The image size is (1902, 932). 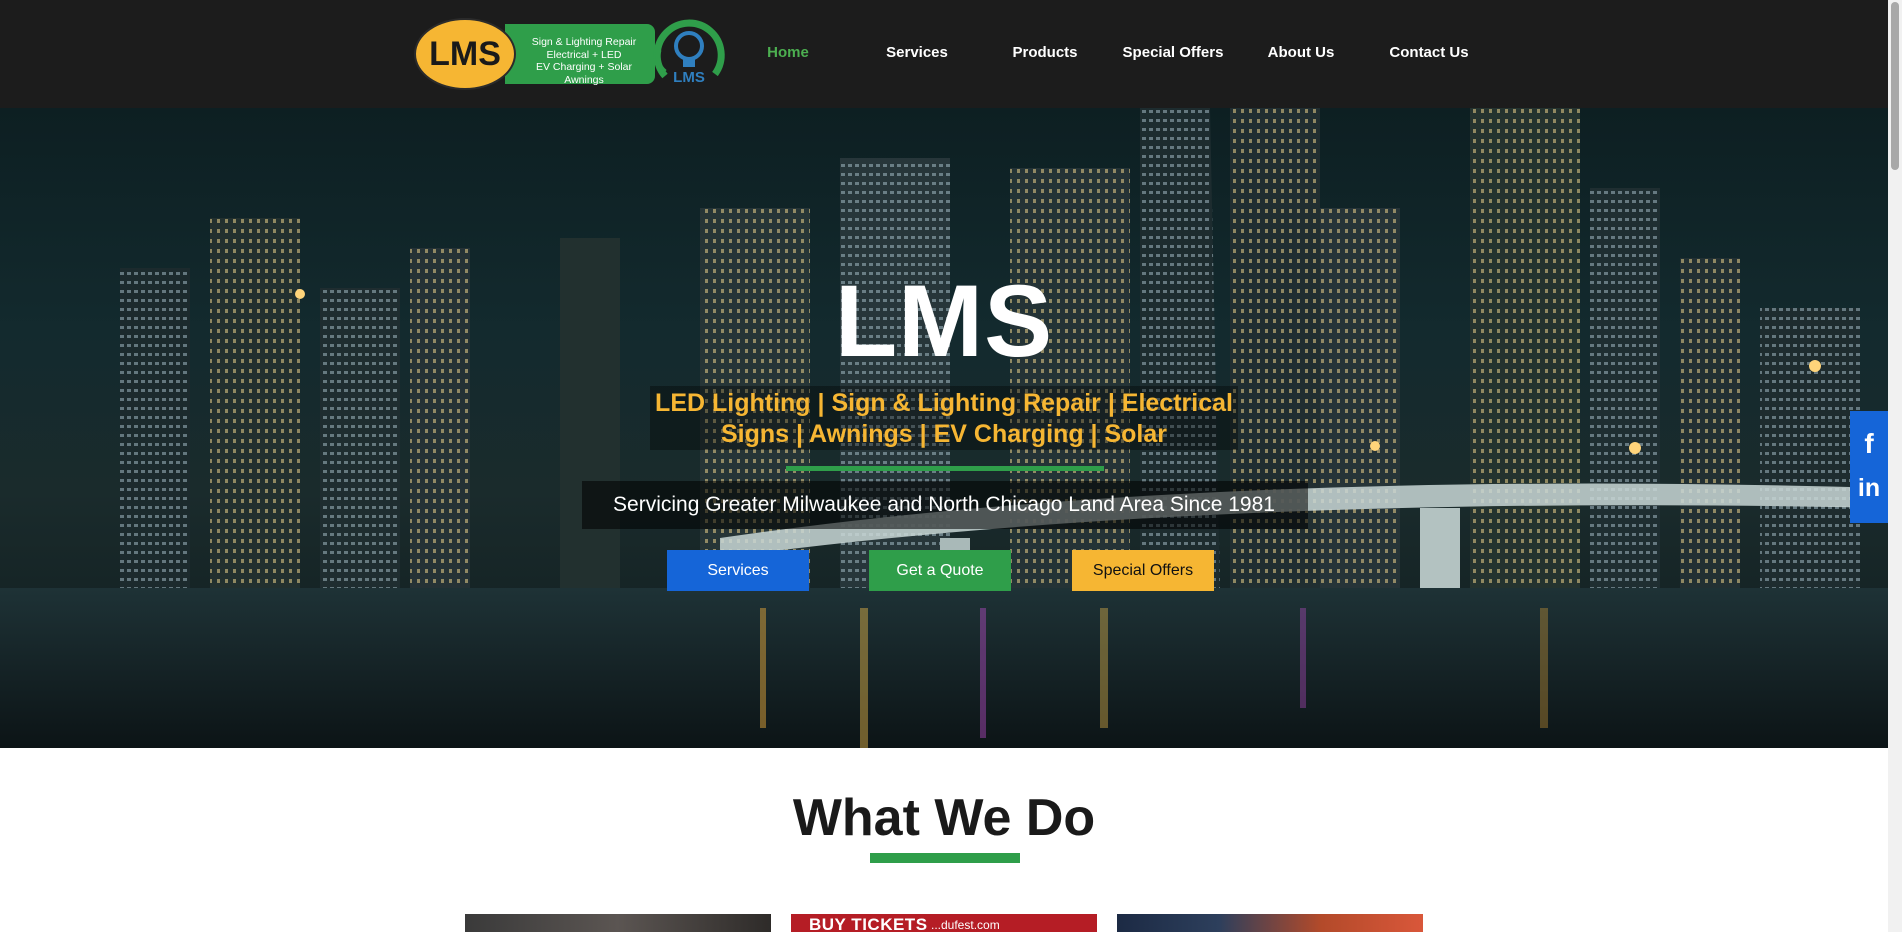 What do you see at coordinates (944, 434) in the screenshot?
I see `hero-tagline-line: Signs | Awnings | EV Charging | Solar` at bounding box center [944, 434].